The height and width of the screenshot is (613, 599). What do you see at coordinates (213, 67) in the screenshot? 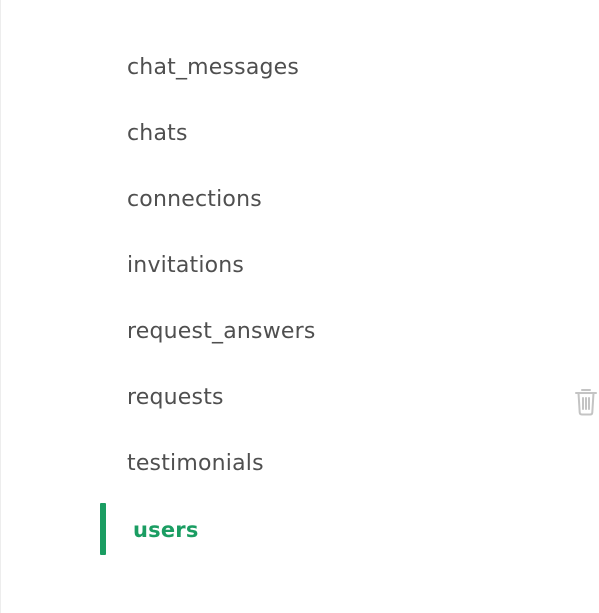
I see `collection-item-label: chat_messages` at bounding box center [213, 67].